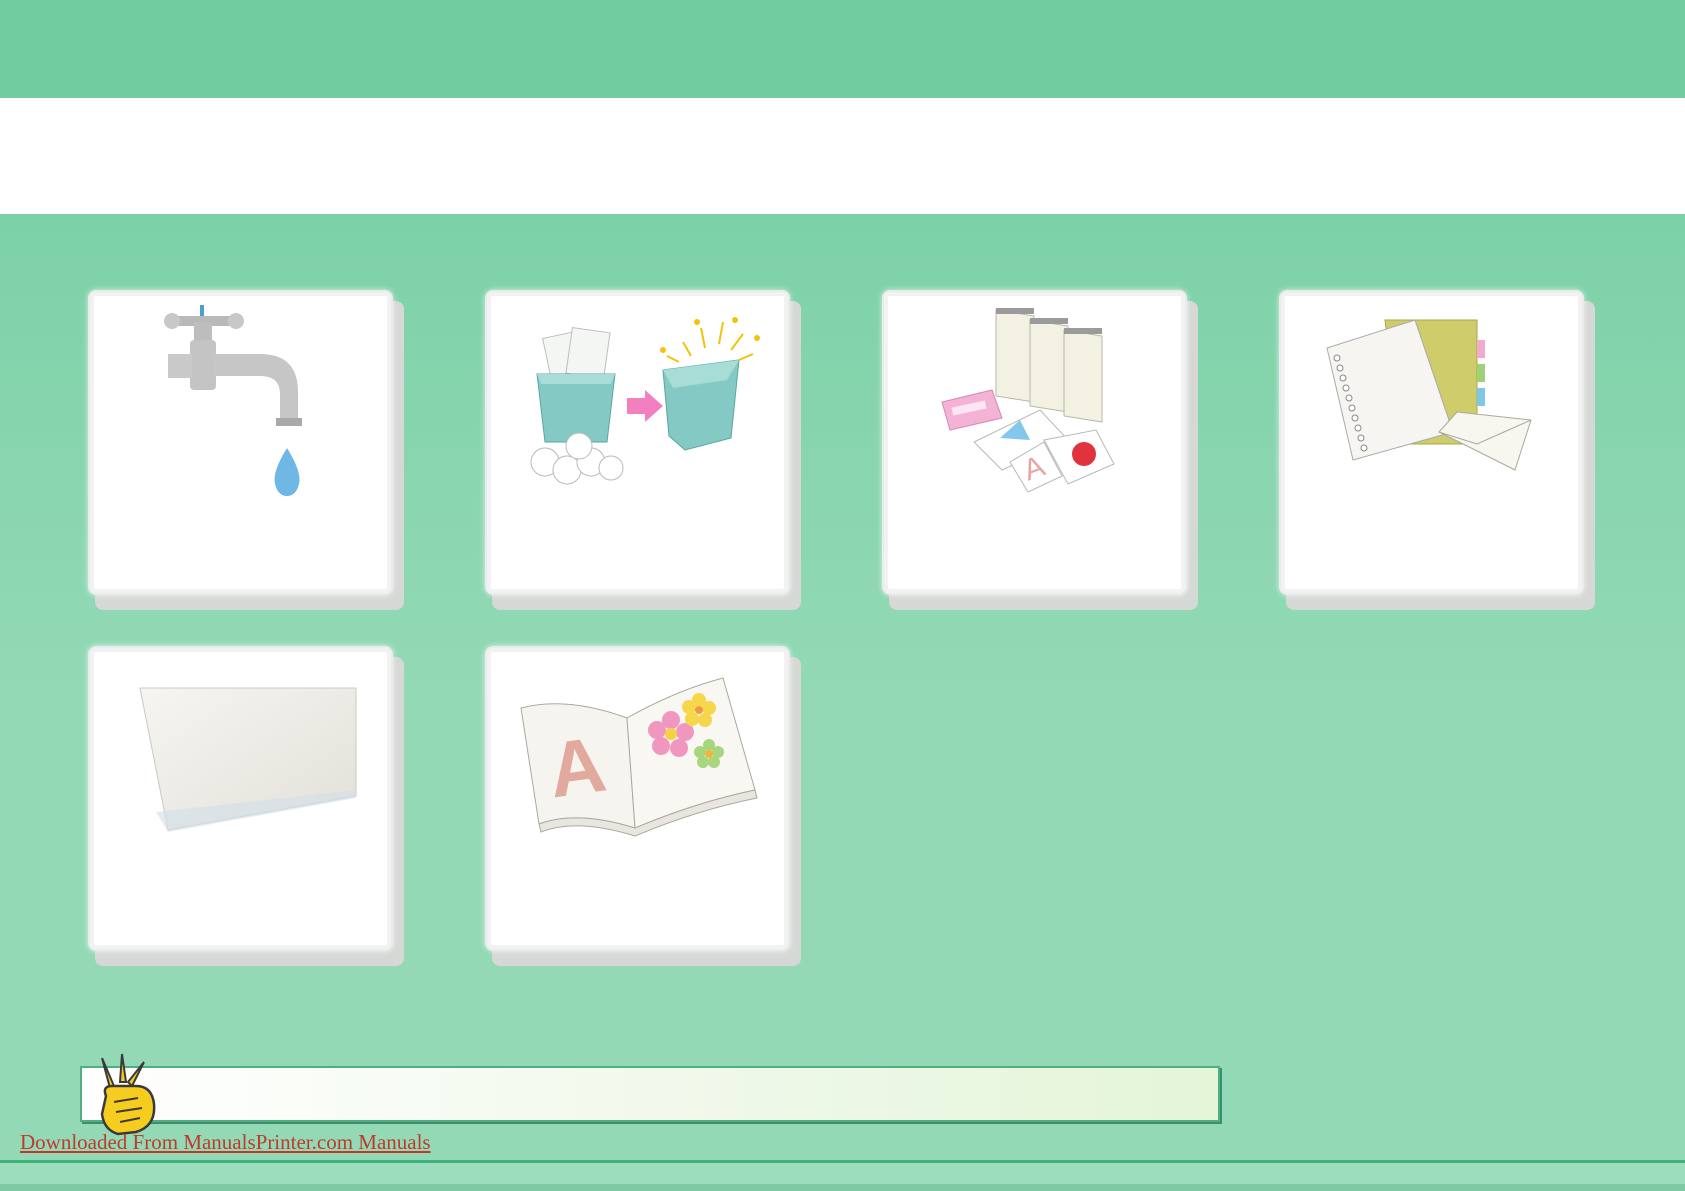 Image resolution: width=1685 pixels, height=1191 pixels. Describe the element at coordinates (1028, 400) in the screenshot. I see `document-stacks-icon: A` at that location.